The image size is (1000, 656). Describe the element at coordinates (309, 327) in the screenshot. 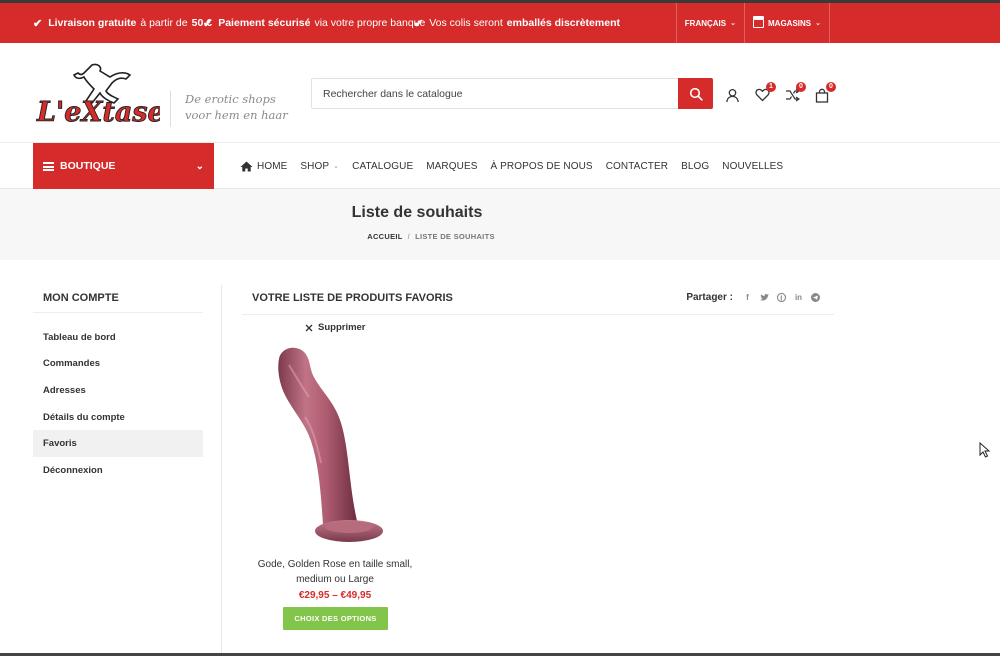

I see `close-icon` at that location.